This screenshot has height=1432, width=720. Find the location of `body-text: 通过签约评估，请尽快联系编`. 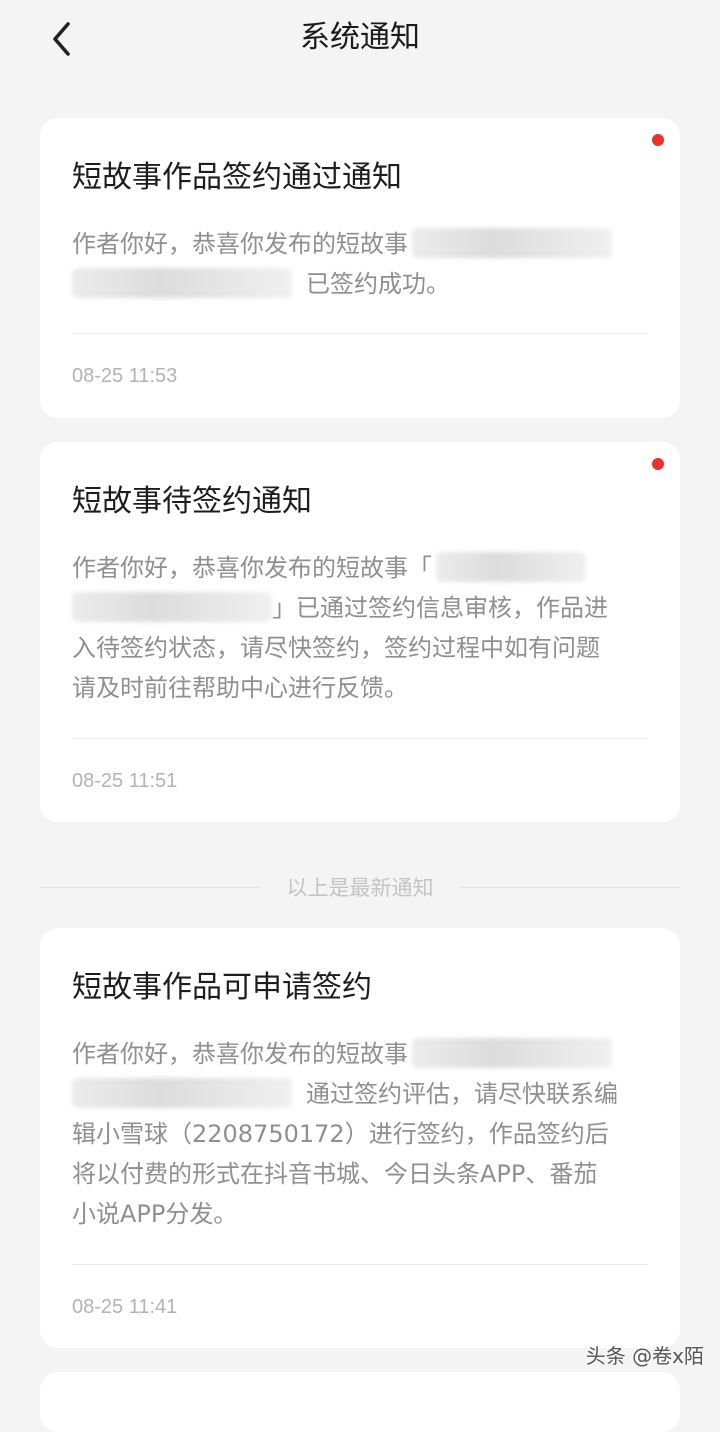

body-text: 通过签约评估，请尽快联系编 is located at coordinates (462, 1094).